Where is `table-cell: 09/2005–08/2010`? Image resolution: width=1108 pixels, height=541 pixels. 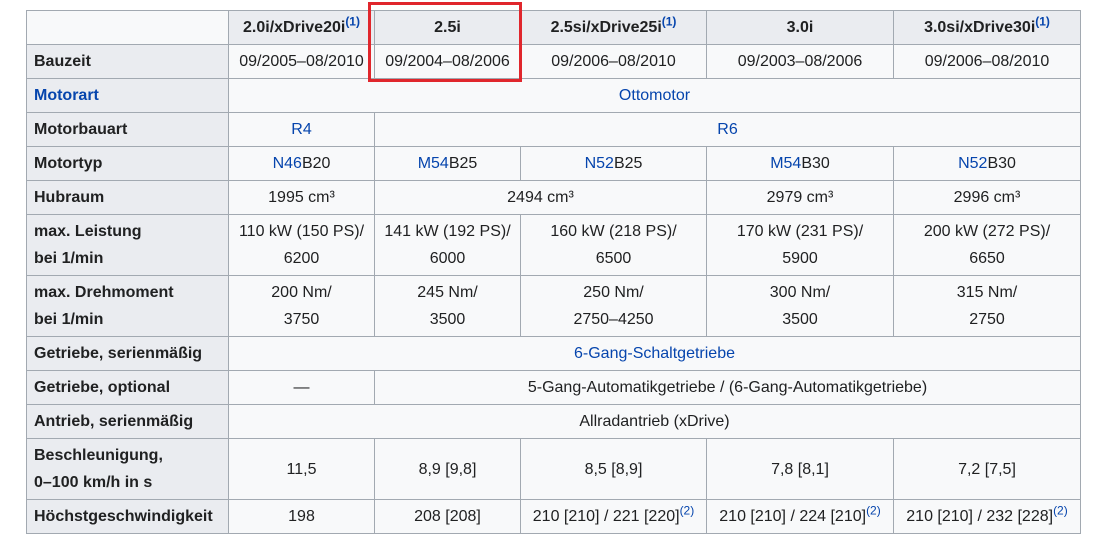 table-cell: 09/2005–08/2010 is located at coordinates (301, 61).